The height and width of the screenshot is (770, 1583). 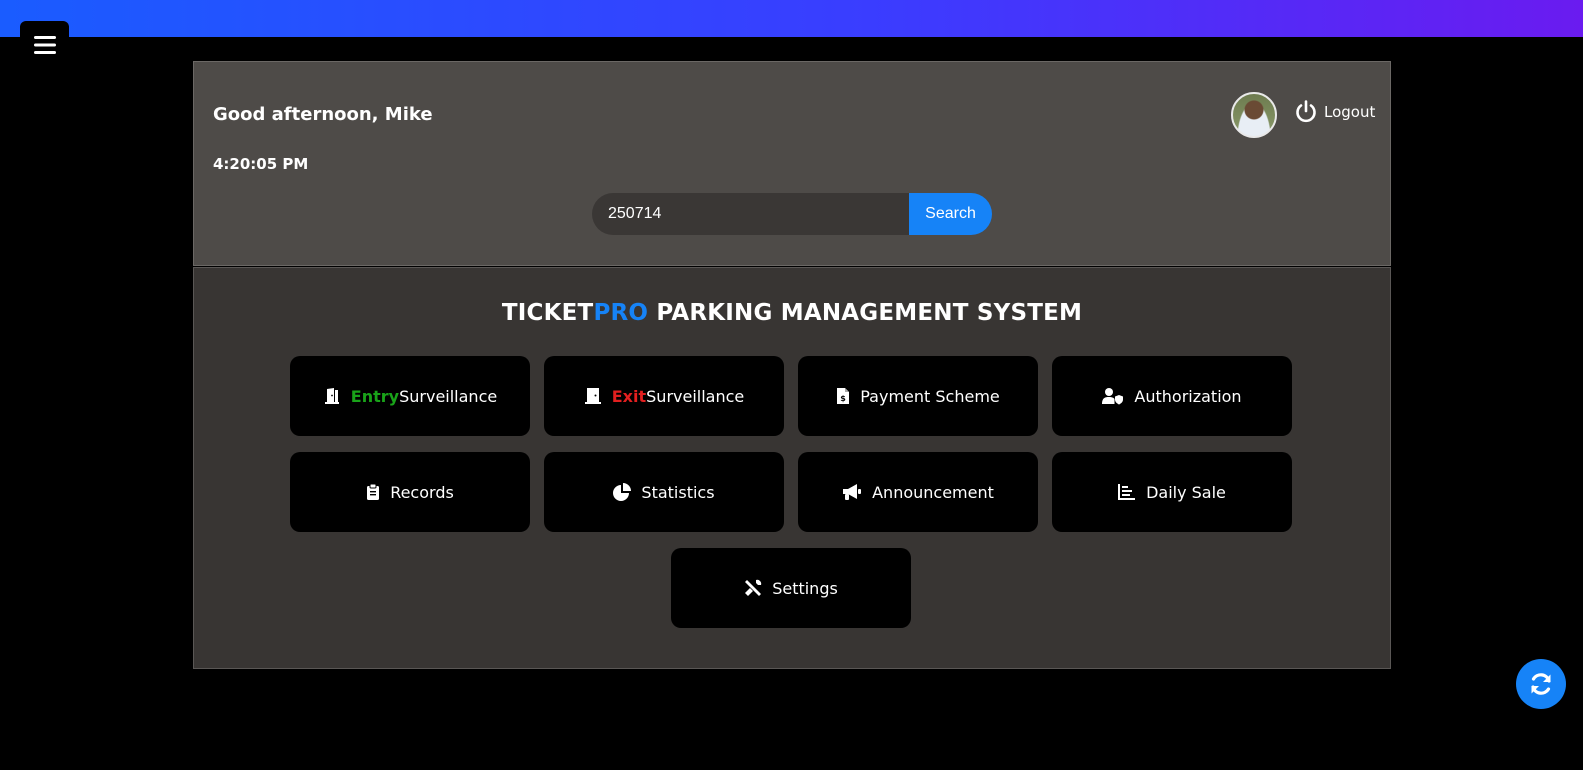 I want to click on tile-authorization-label: Authorization, so click(x=1188, y=396).